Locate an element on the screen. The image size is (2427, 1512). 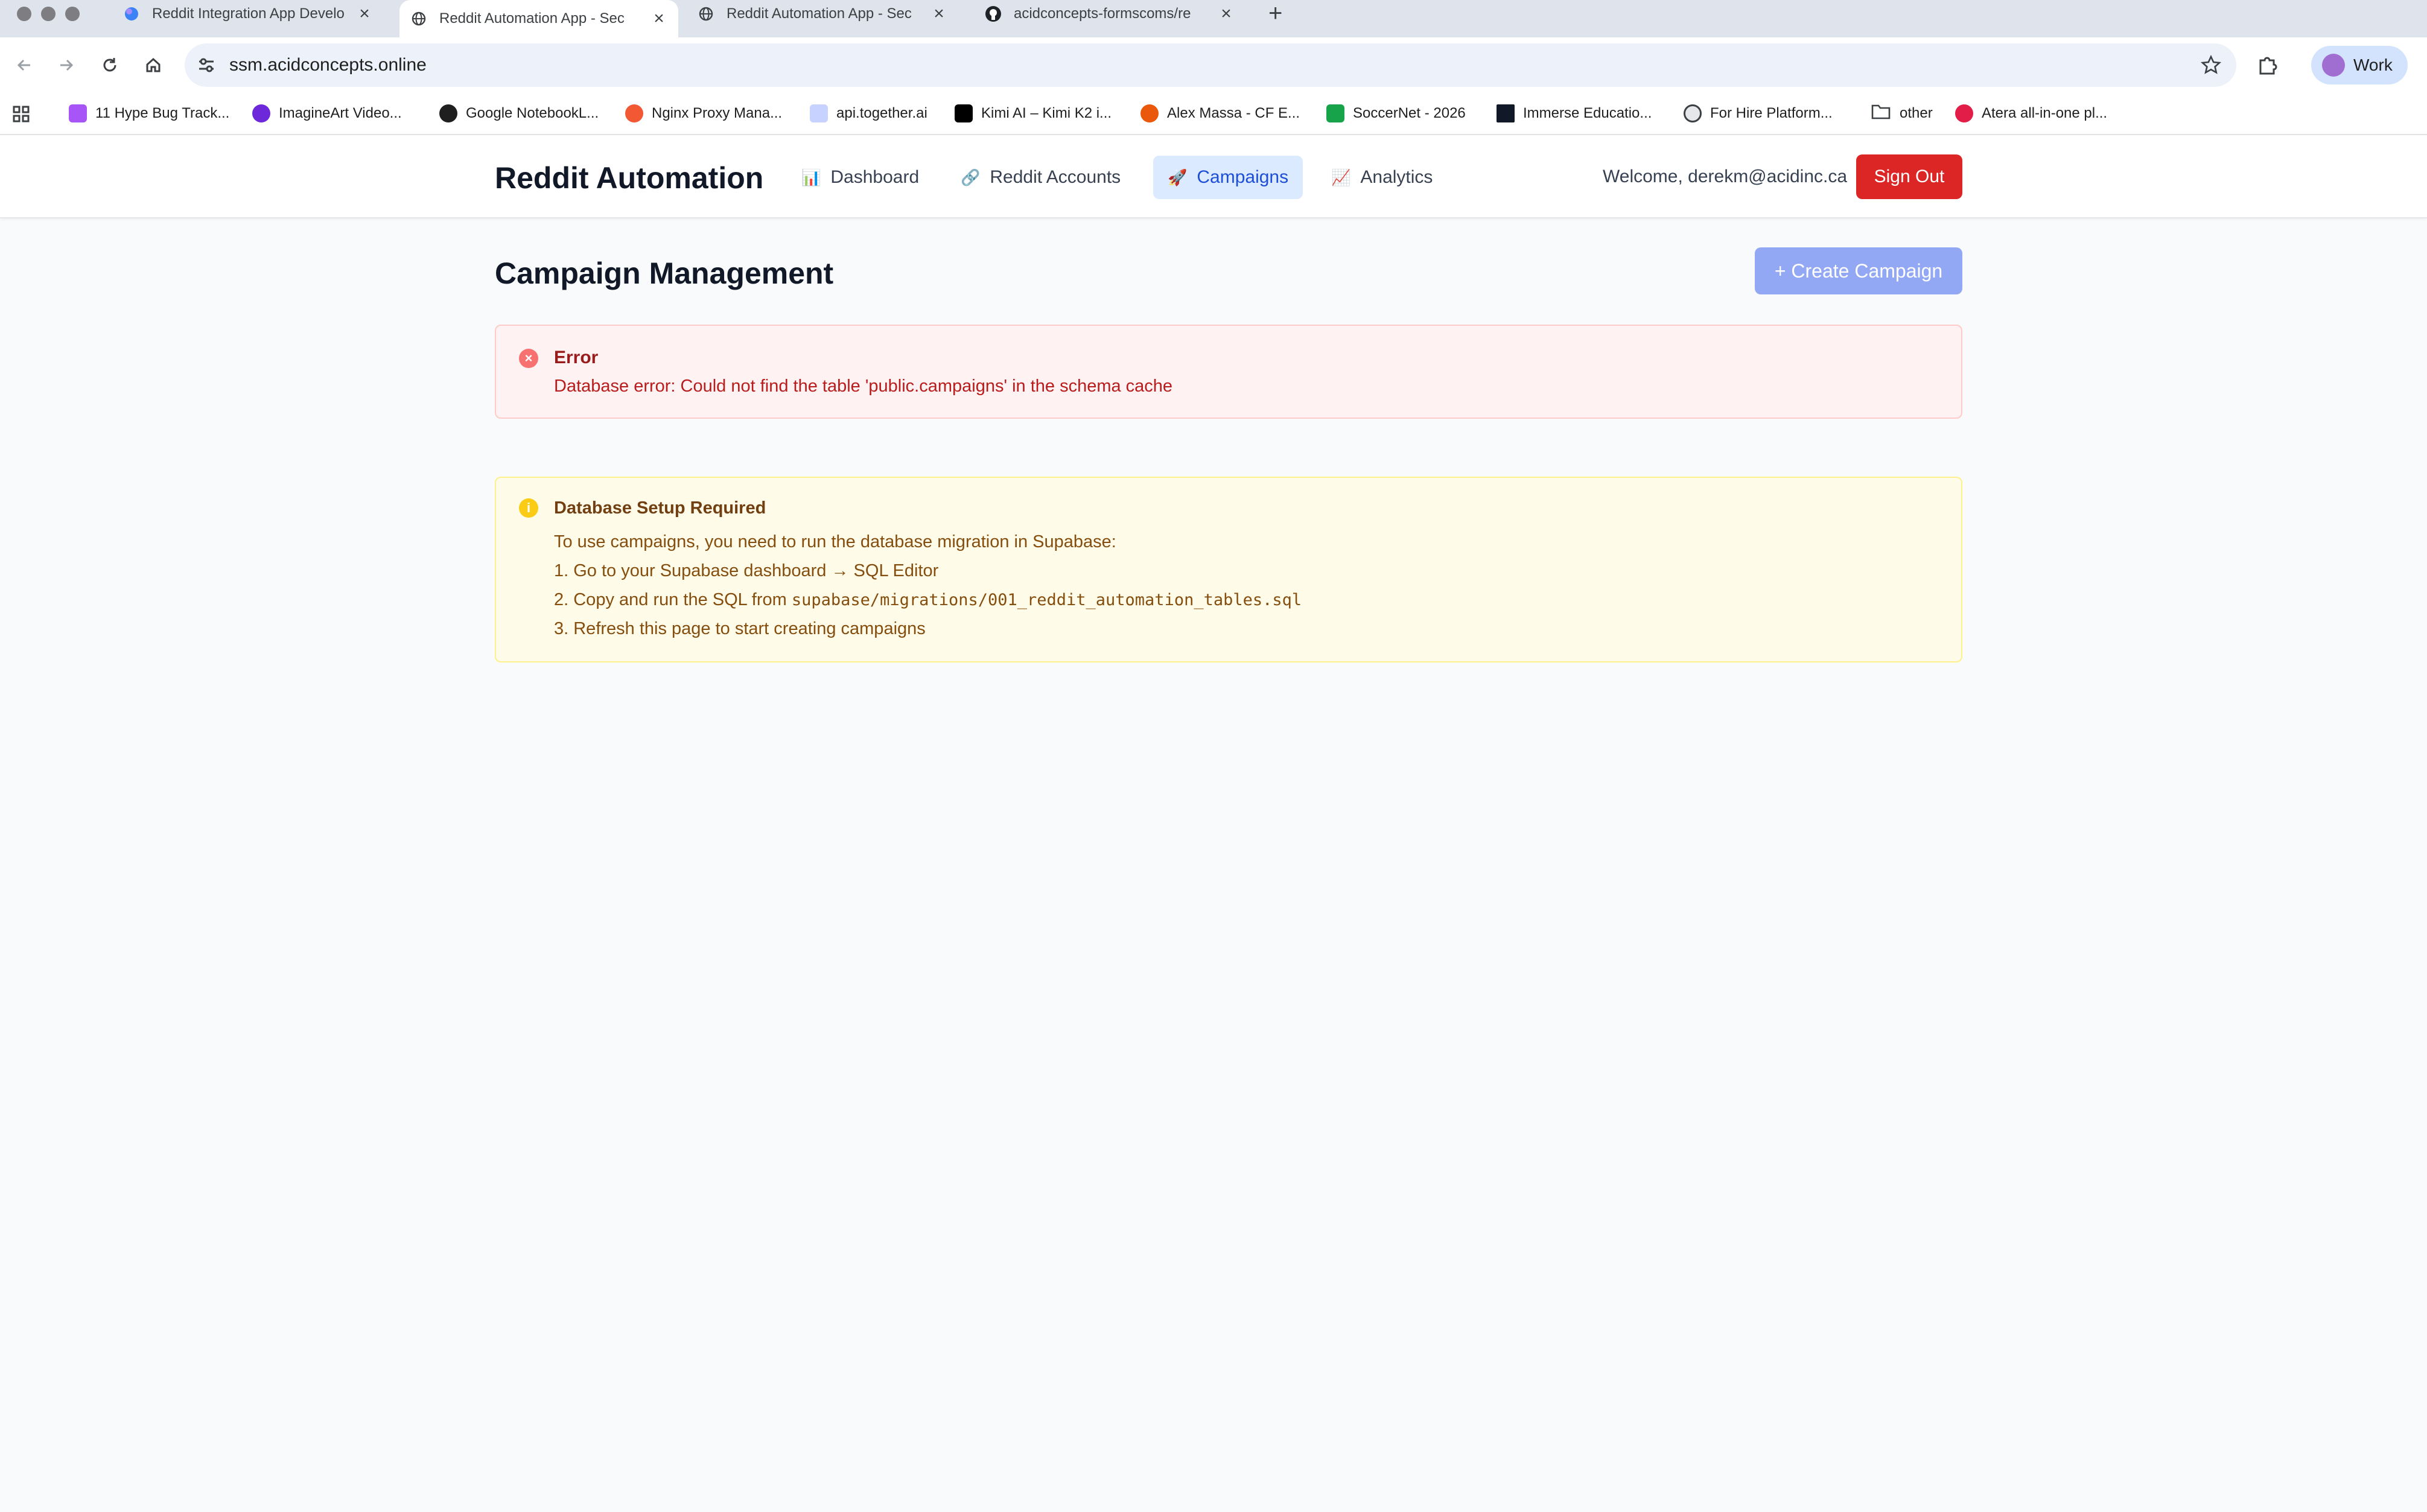
profile-button: Work is located at coordinates (2360, 65).